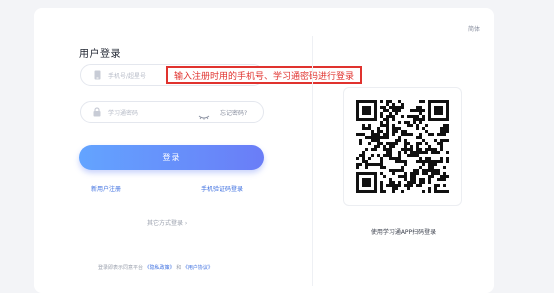 Image resolution: width=554 pixels, height=293 pixels. What do you see at coordinates (204, 113) in the screenshot?
I see `eye-closed-icon` at bounding box center [204, 113].